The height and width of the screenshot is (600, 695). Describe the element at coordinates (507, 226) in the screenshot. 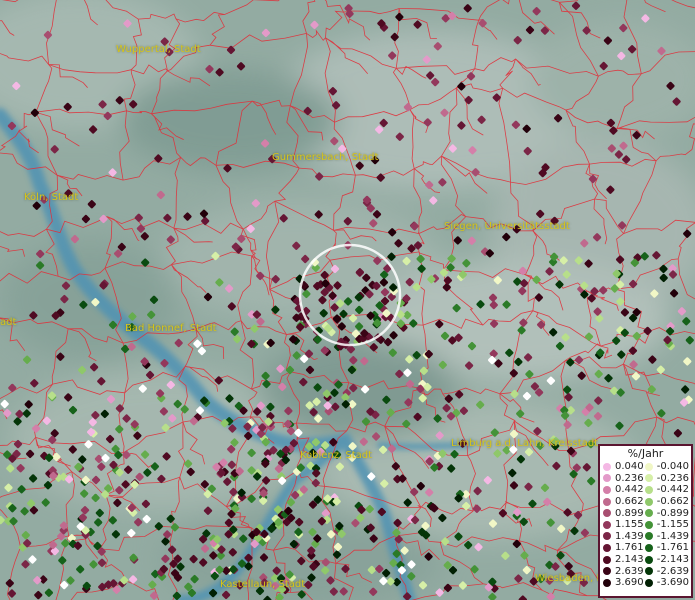

I see `city-label-siegen: Siegen, Universitätsstadt` at that location.